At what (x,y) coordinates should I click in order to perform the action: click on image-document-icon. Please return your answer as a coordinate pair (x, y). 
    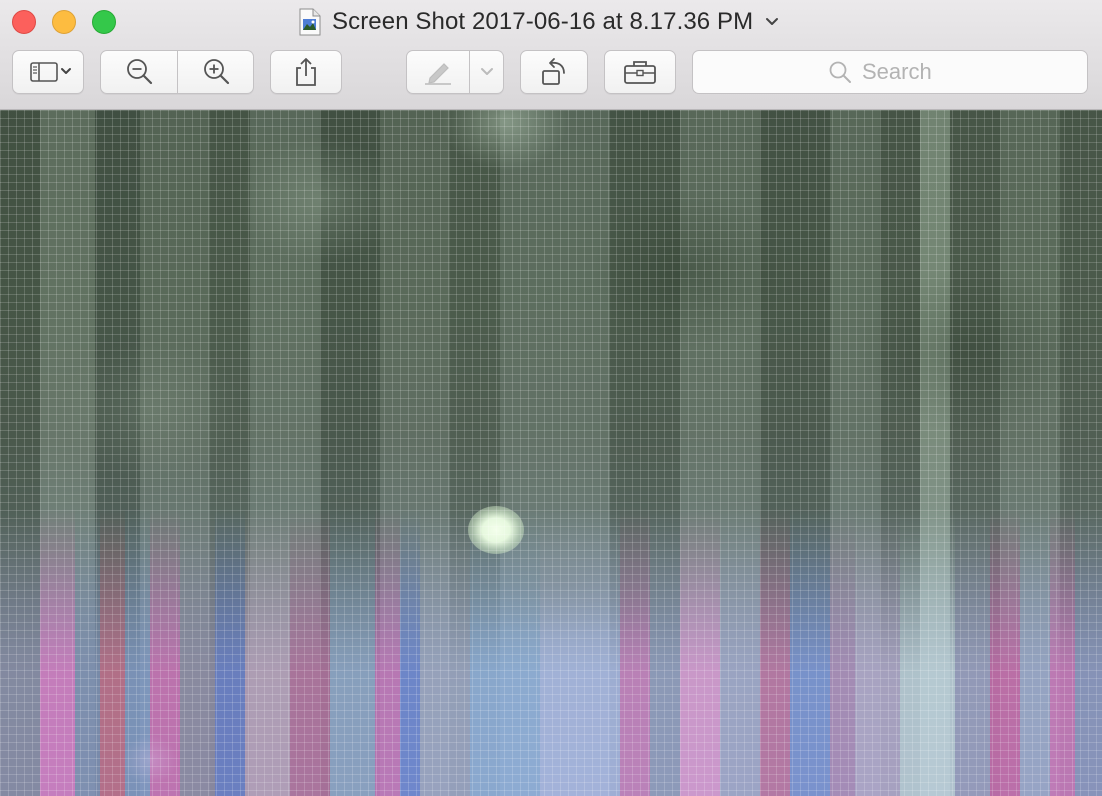
    Looking at the image, I should click on (310, 22).